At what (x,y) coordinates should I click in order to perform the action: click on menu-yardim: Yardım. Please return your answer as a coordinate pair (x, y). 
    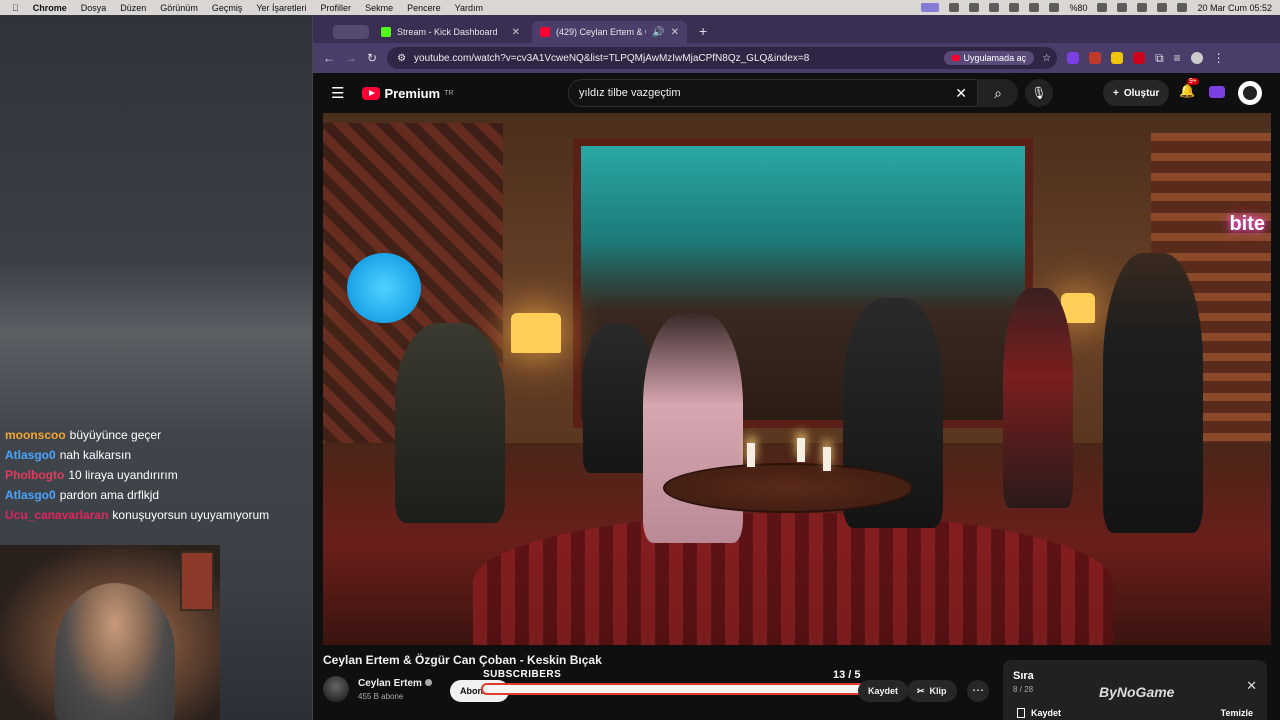
    Looking at the image, I should click on (469, 8).